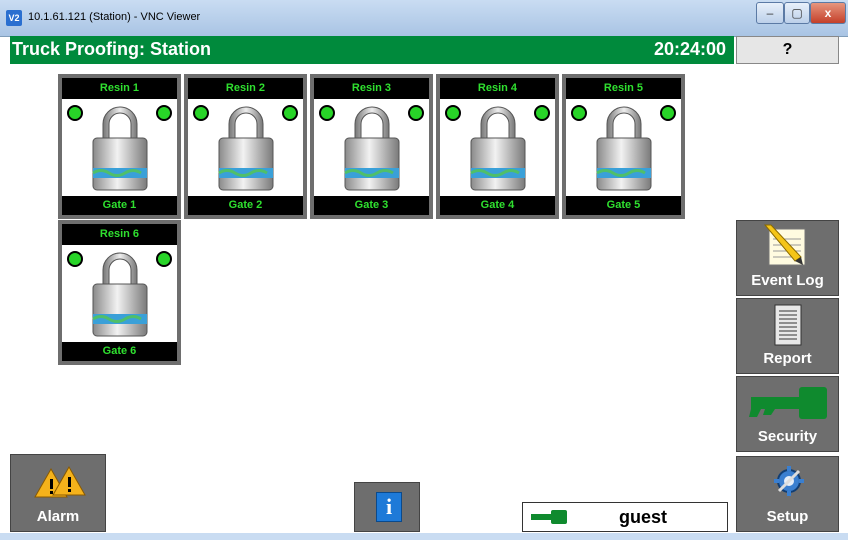 The image size is (848, 540). I want to click on gate-tile-6: Resin 6 Gate 6, so click(119, 292).